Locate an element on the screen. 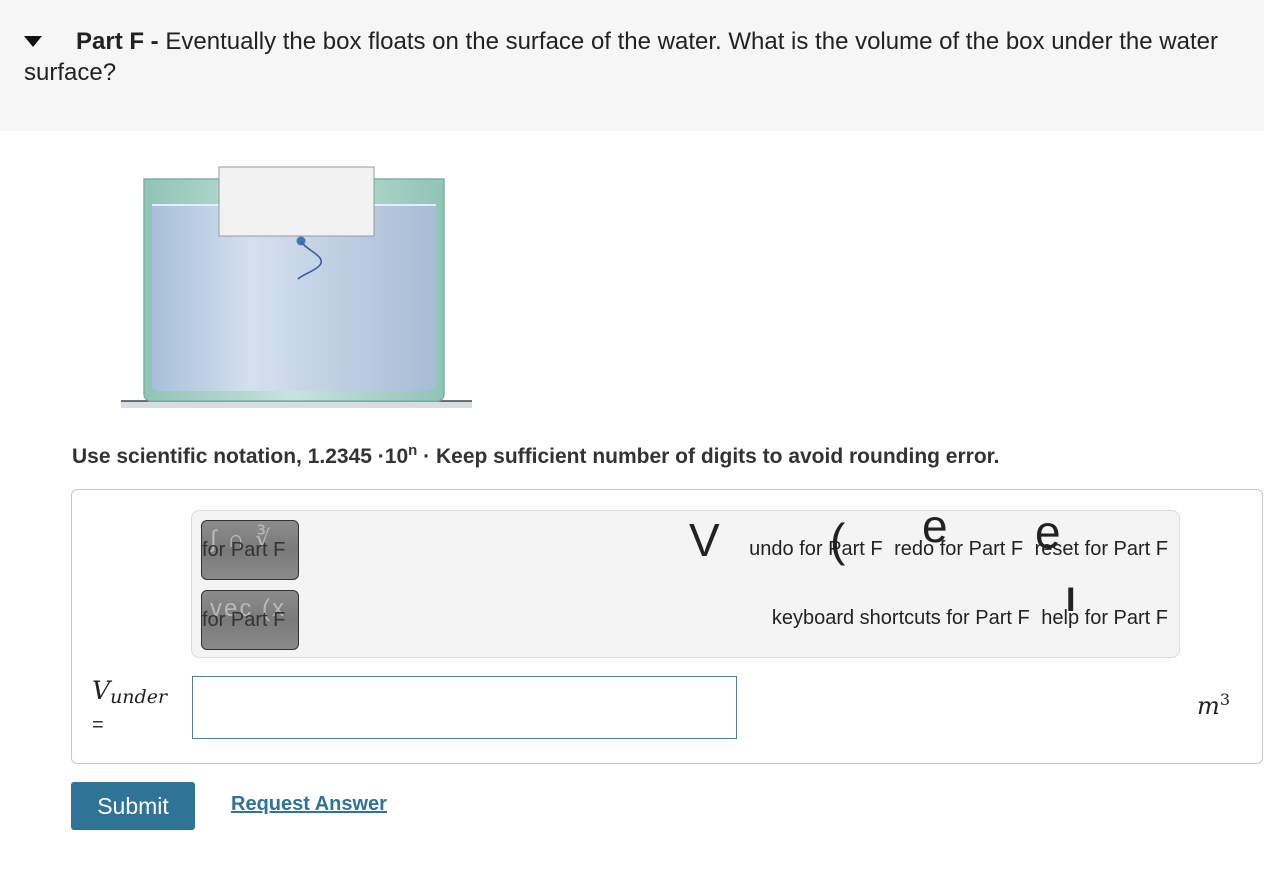  request-answer-link: Request Answer is located at coordinates (309, 804).